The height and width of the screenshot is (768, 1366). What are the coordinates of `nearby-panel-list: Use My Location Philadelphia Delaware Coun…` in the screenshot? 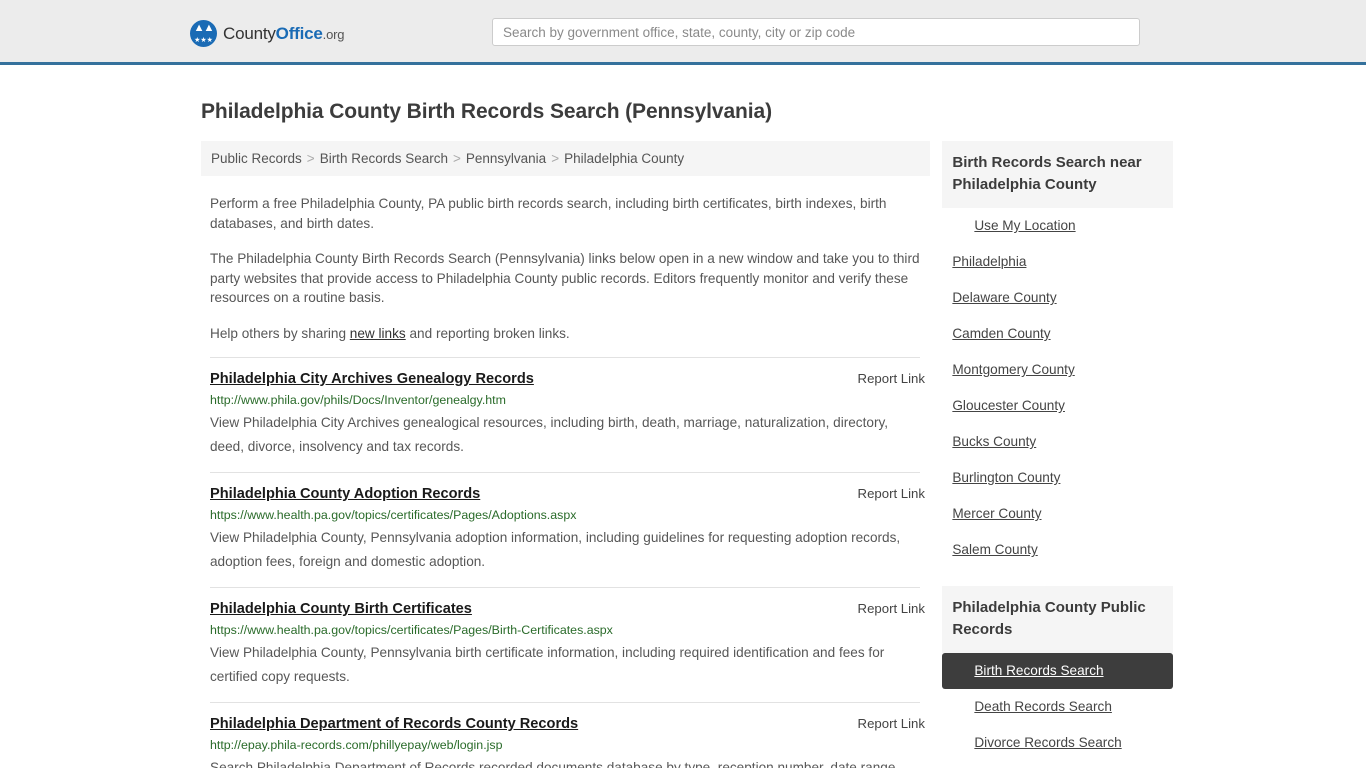 It's located at (1057, 388).